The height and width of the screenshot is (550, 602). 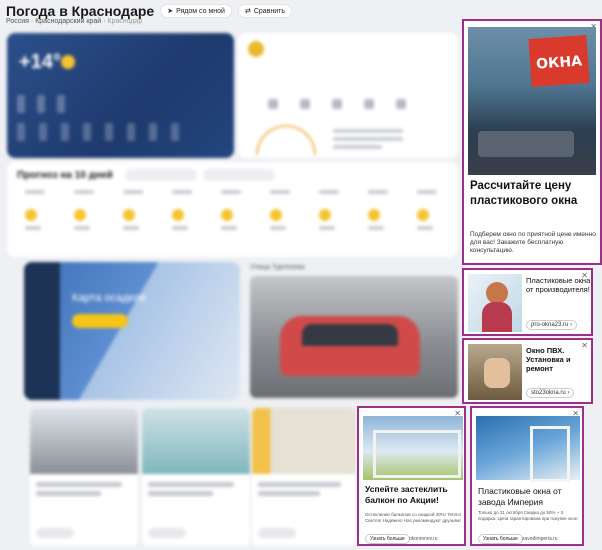 What do you see at coordinates (540, 539) in the screenshot?
I see `ad-domain: zavodimperia.ru` at bounding box center [540, 539].